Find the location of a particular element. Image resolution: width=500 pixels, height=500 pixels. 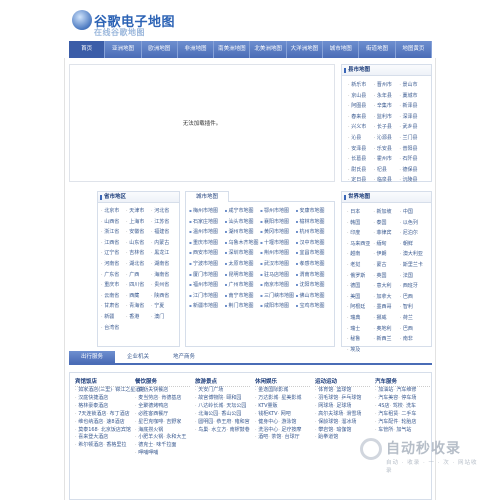

nav-item-7: 城市地图 is located at coordinates (341, 49).